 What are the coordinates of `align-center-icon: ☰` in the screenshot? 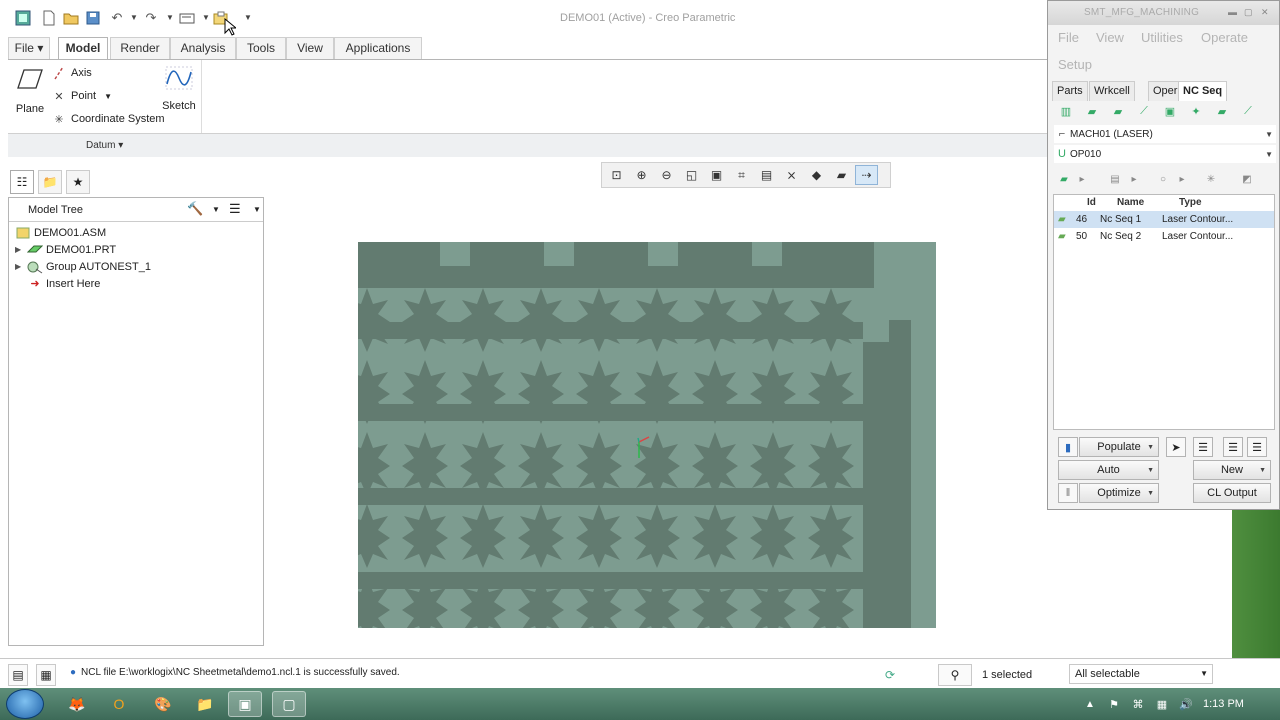 It's located at (1233, 447).